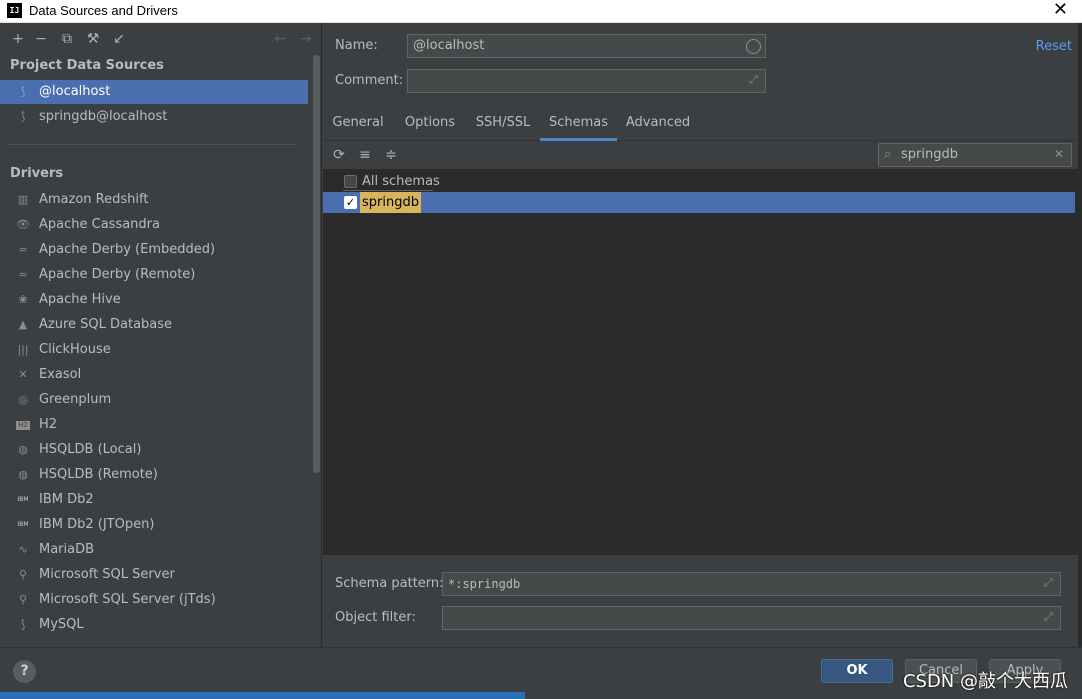  Describe the element at coordinates (306, 39) in the screenshot. I see `forward-arrow-icon: →` at that location.